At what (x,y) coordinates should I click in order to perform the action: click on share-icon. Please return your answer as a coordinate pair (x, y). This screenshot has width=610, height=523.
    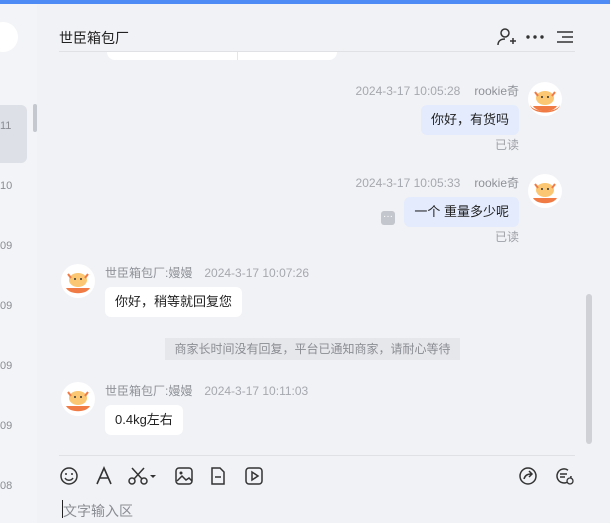
    Looking at the image, I should click on (528, 476).